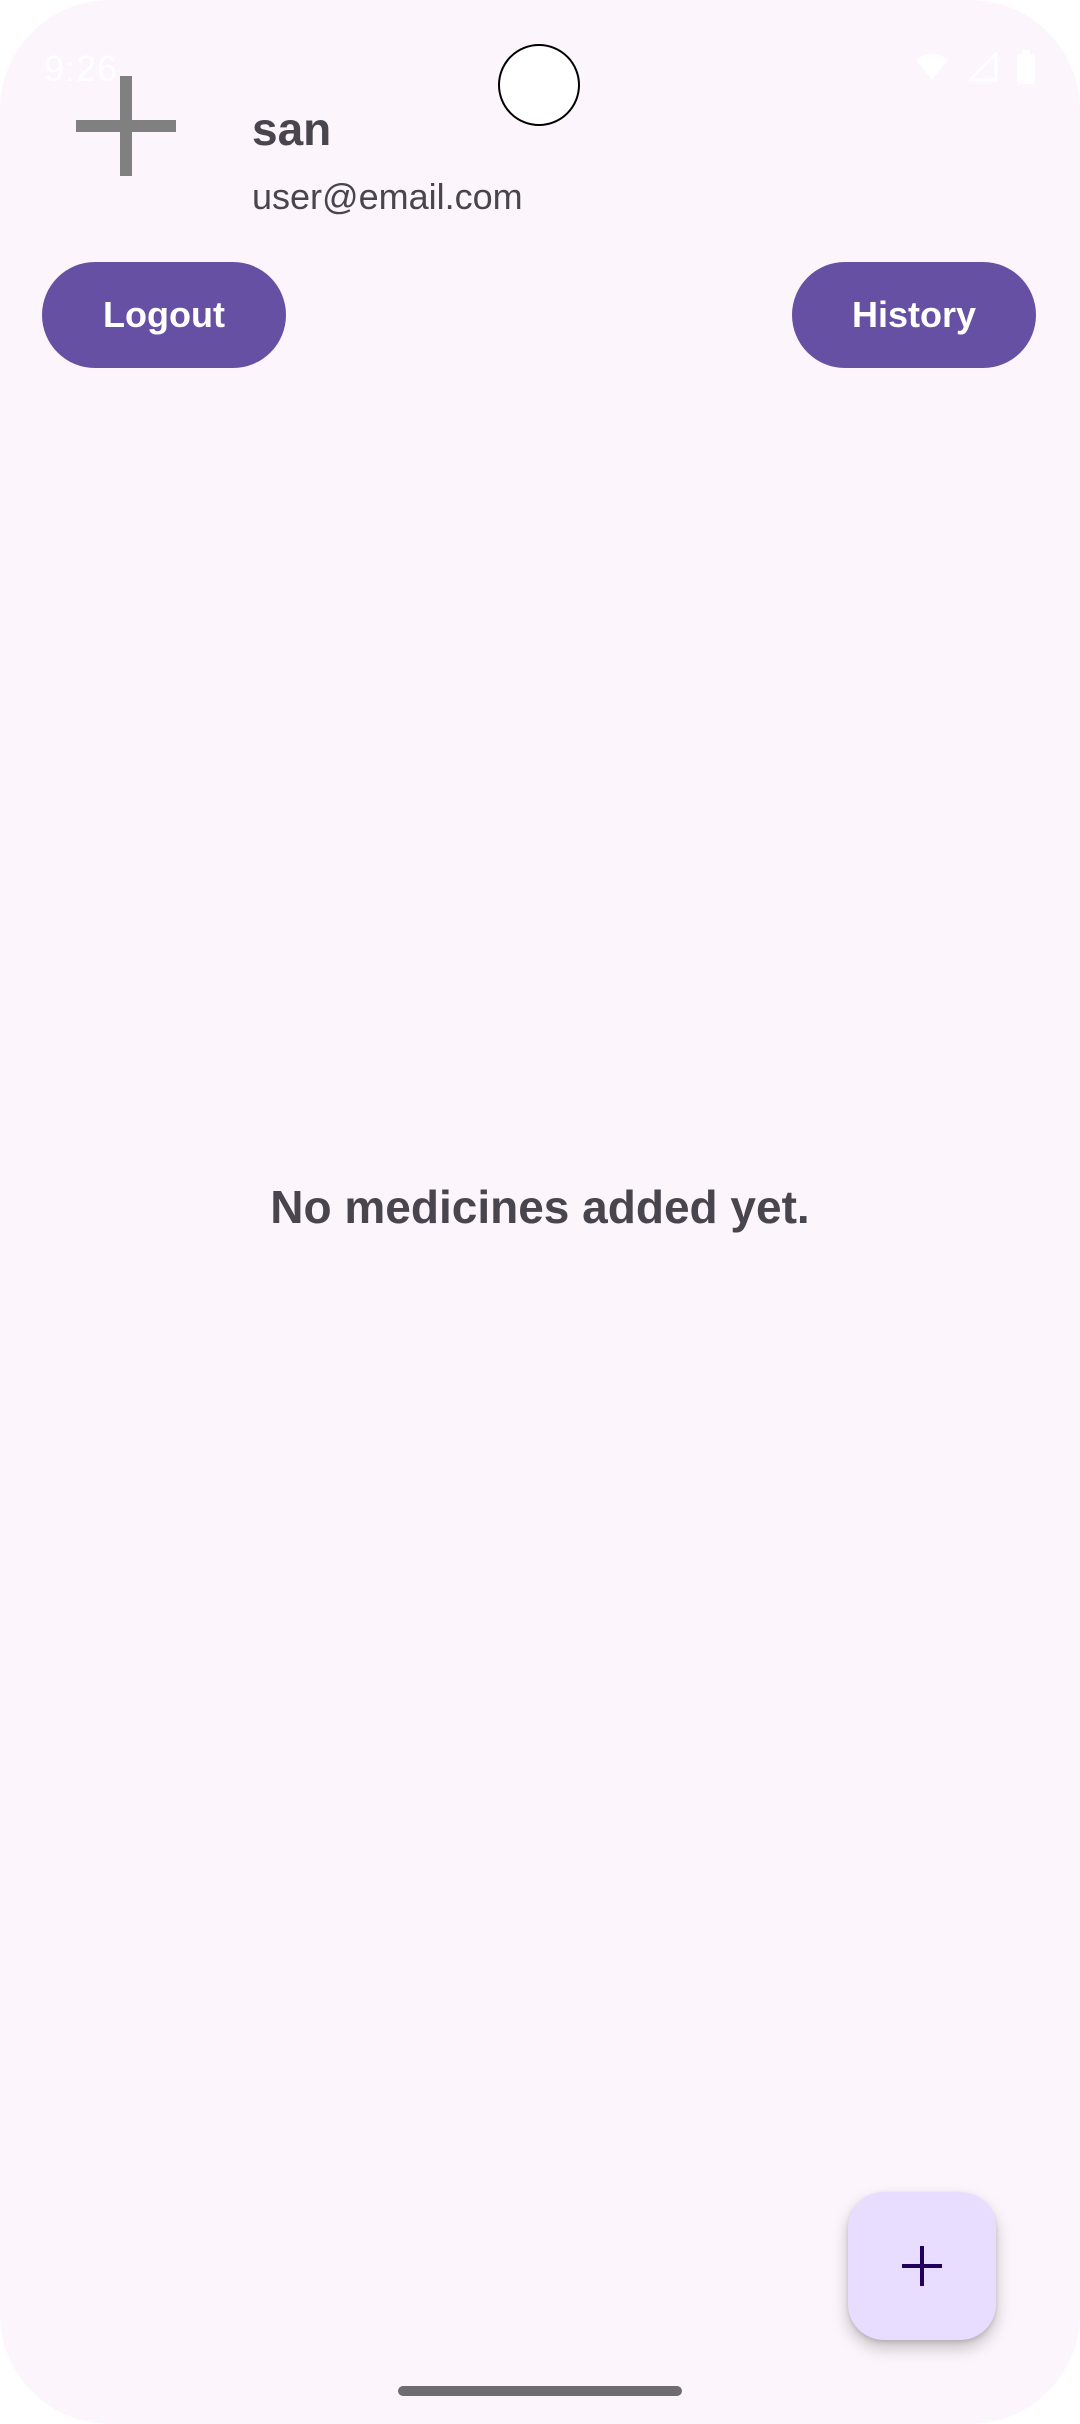 Image resolution: width=1080 pixels, height=2424 pixels. What do you see at coordinates (932, 67) in the screenshot?
I see `wifi-icon` at bounding box center [932, 67].